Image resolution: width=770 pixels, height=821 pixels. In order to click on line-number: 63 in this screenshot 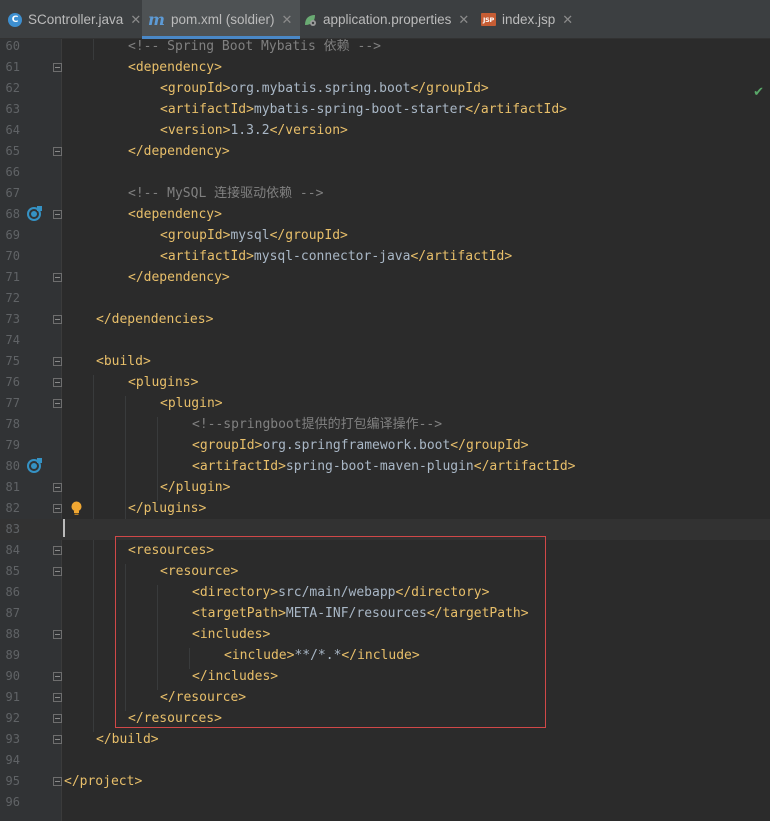, I will do `click(12, 109)`.